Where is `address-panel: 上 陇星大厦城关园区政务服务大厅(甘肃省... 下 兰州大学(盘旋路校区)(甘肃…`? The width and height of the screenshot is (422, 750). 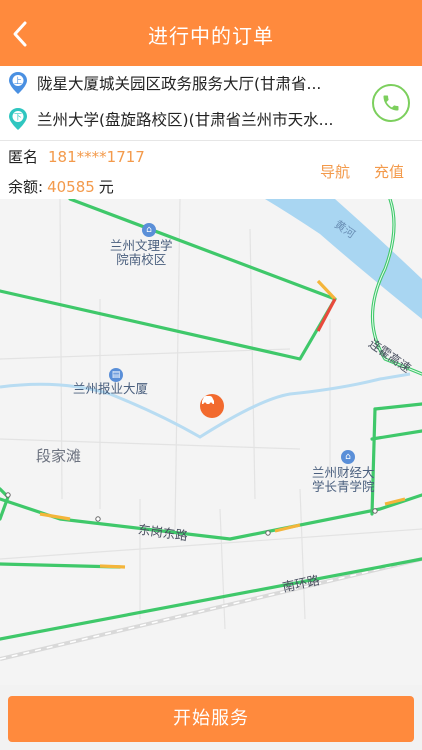
address-panel: 上 陇星大厦城关园区政务服务大厅(甘肃省... 下 兰州大学(盘旋路校区)(甘肃… is located at coordinates (211, 103).